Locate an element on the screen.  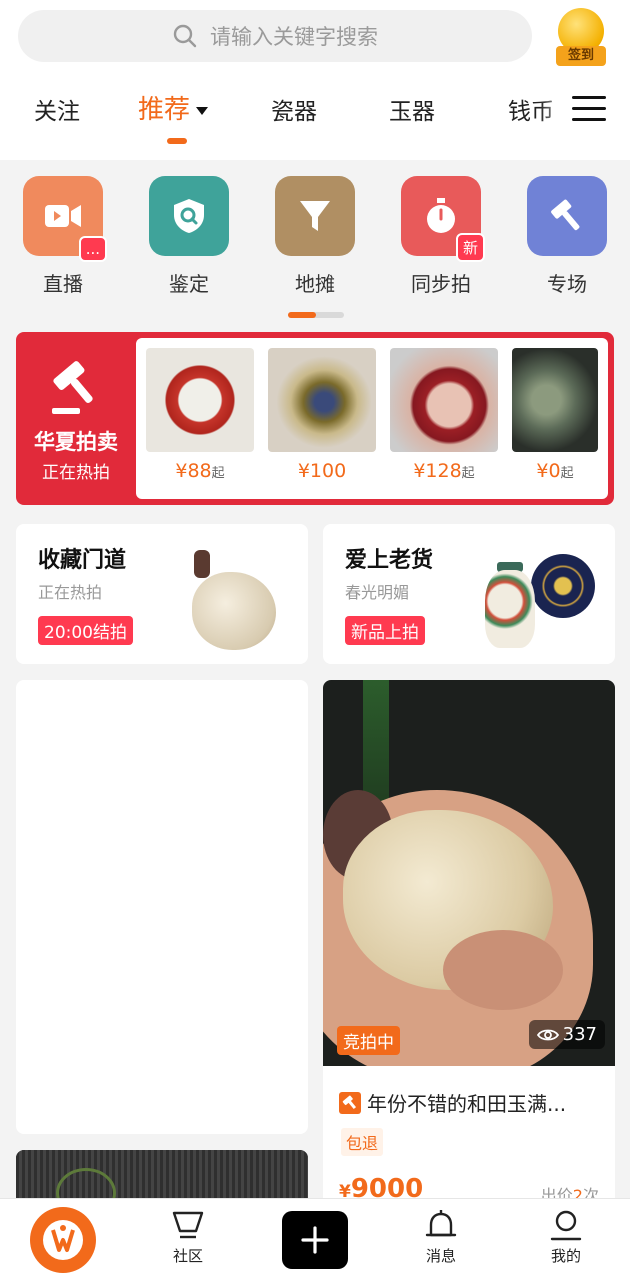
caret-down-icon is located at coordinates (202, 110).